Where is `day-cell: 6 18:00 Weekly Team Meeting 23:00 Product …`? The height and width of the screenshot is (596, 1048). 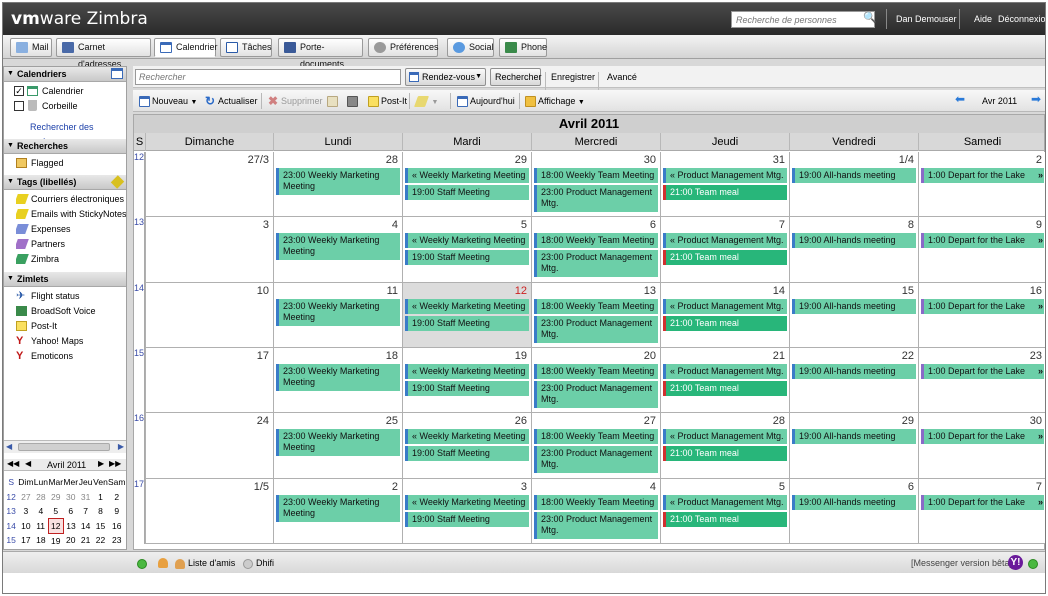 day-cell: 6 18:00 Weekly Team Meeting 23:00 Product … is located at coordinates (595, 250).